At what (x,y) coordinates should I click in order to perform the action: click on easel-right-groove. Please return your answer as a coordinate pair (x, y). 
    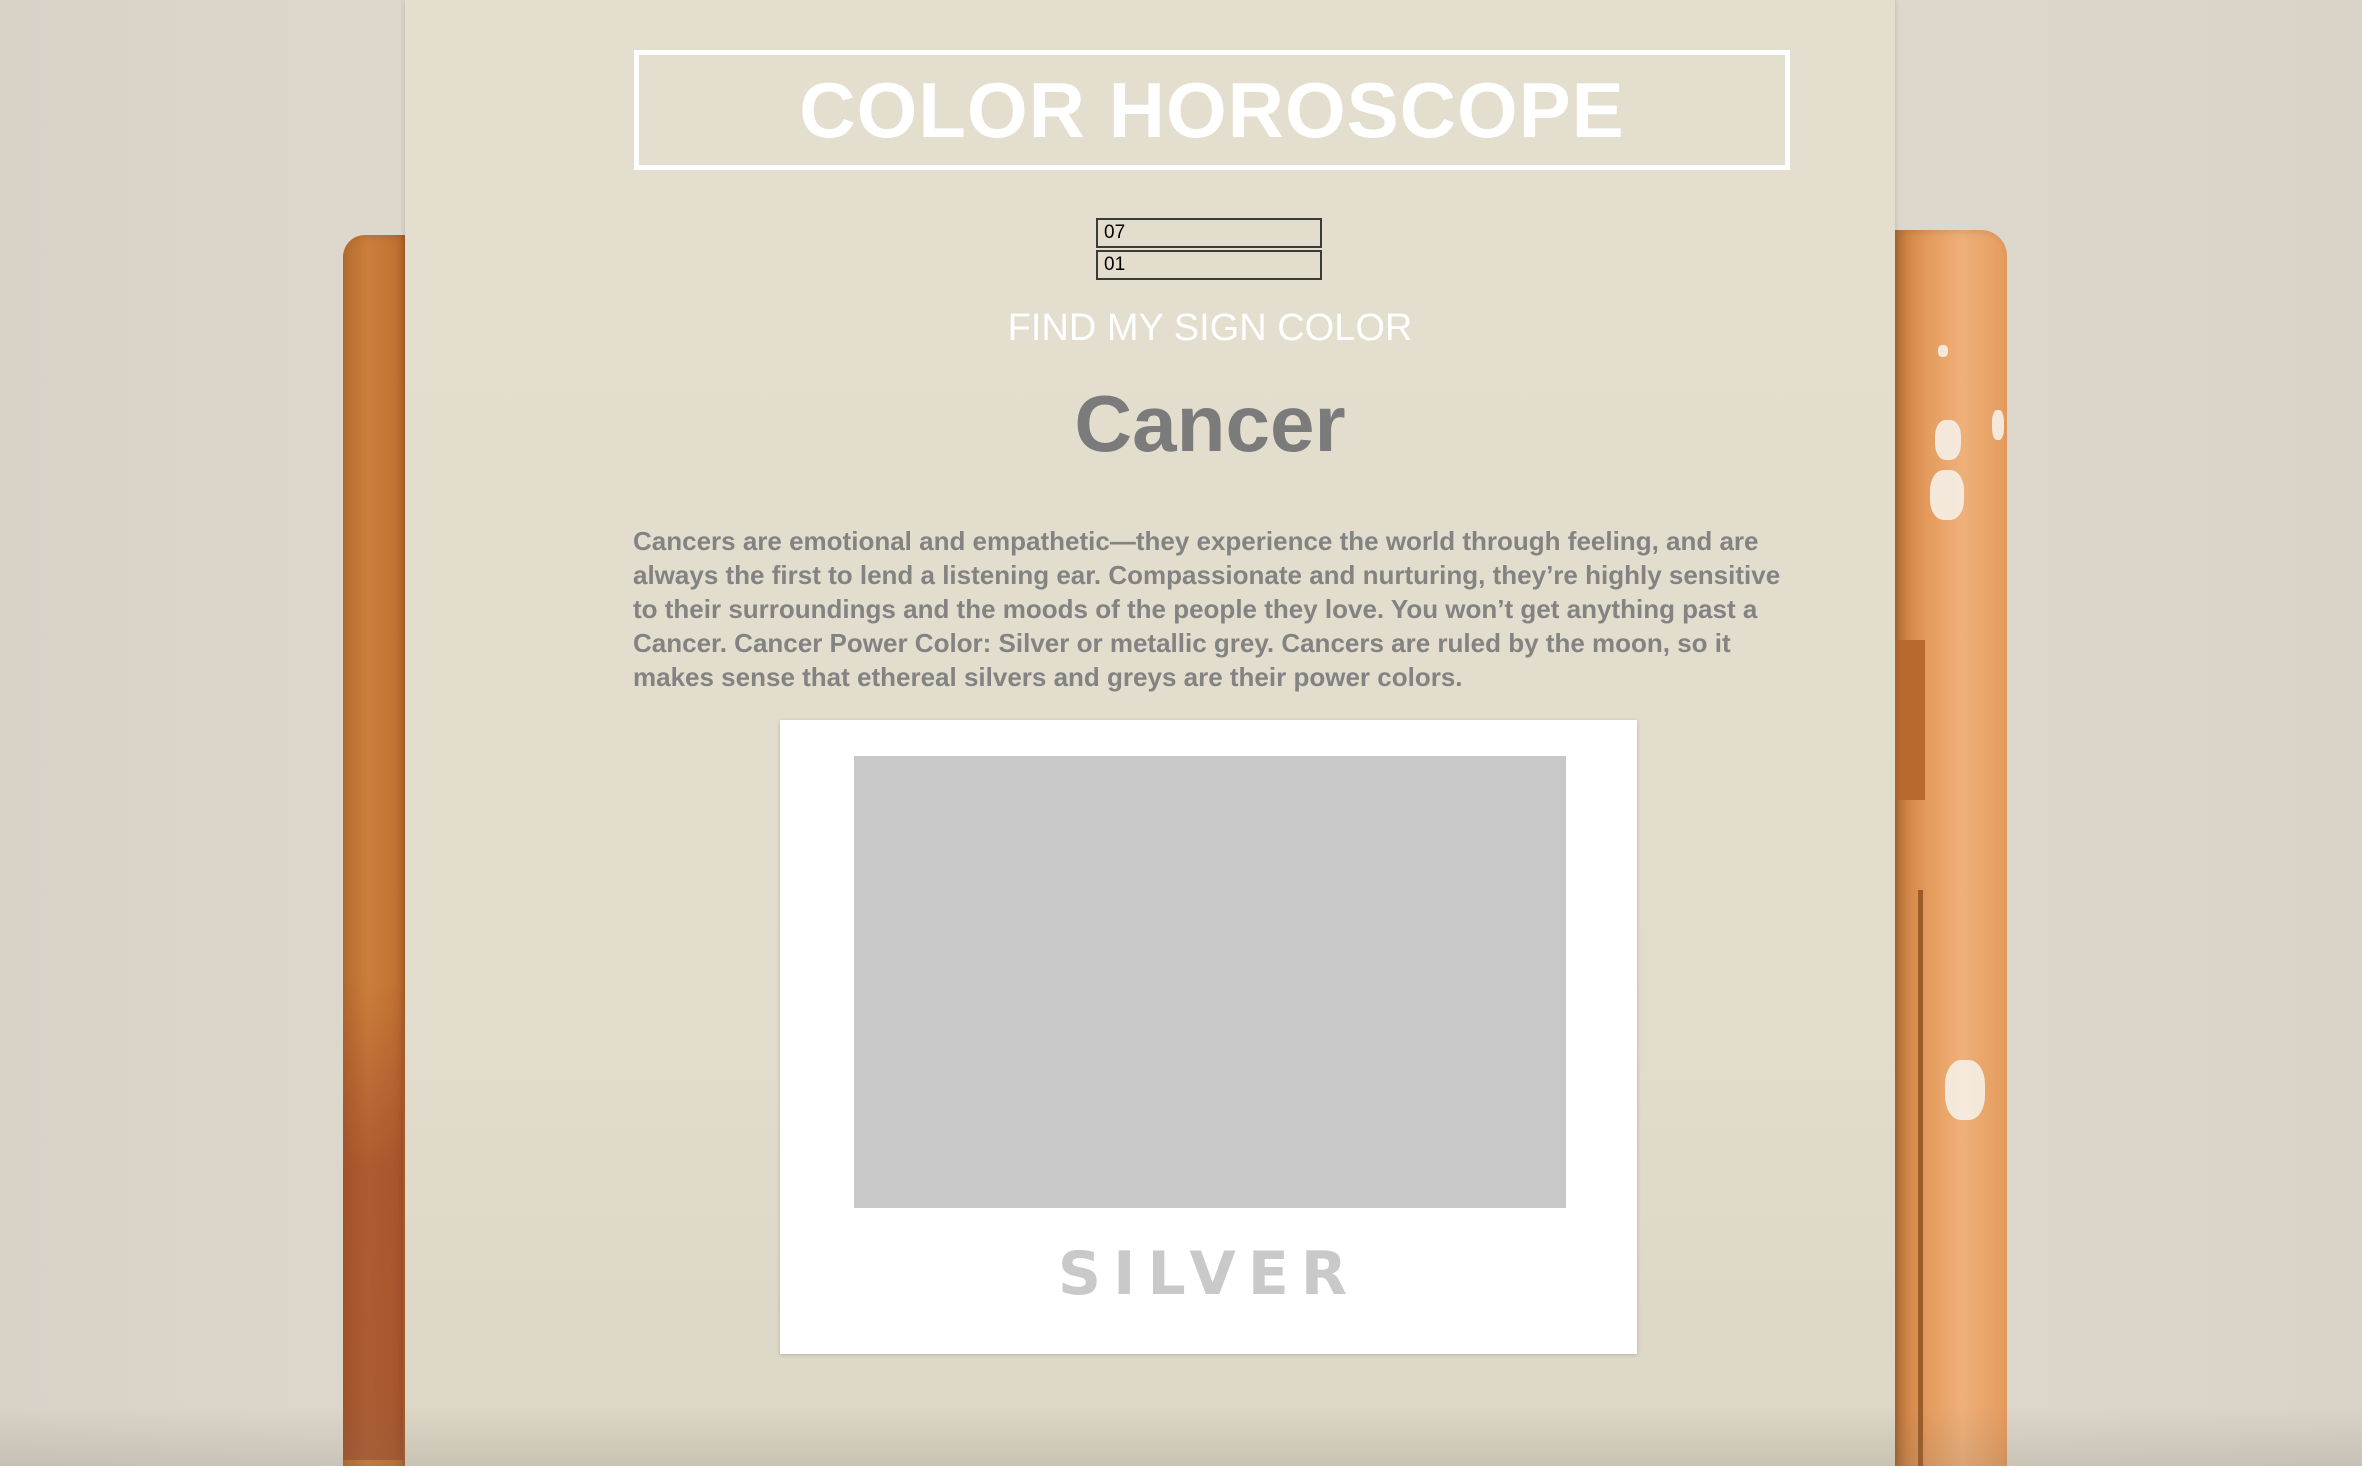
    Looking at the image, I should click on (1920, 1178).